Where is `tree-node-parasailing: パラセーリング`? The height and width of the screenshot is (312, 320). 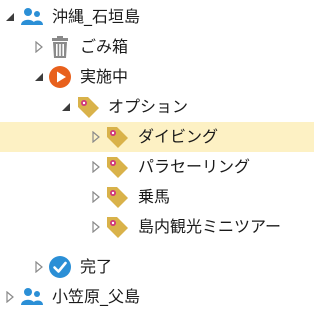
tree-node-parasailing: パラセーリング is located at coordinates (157, 167).